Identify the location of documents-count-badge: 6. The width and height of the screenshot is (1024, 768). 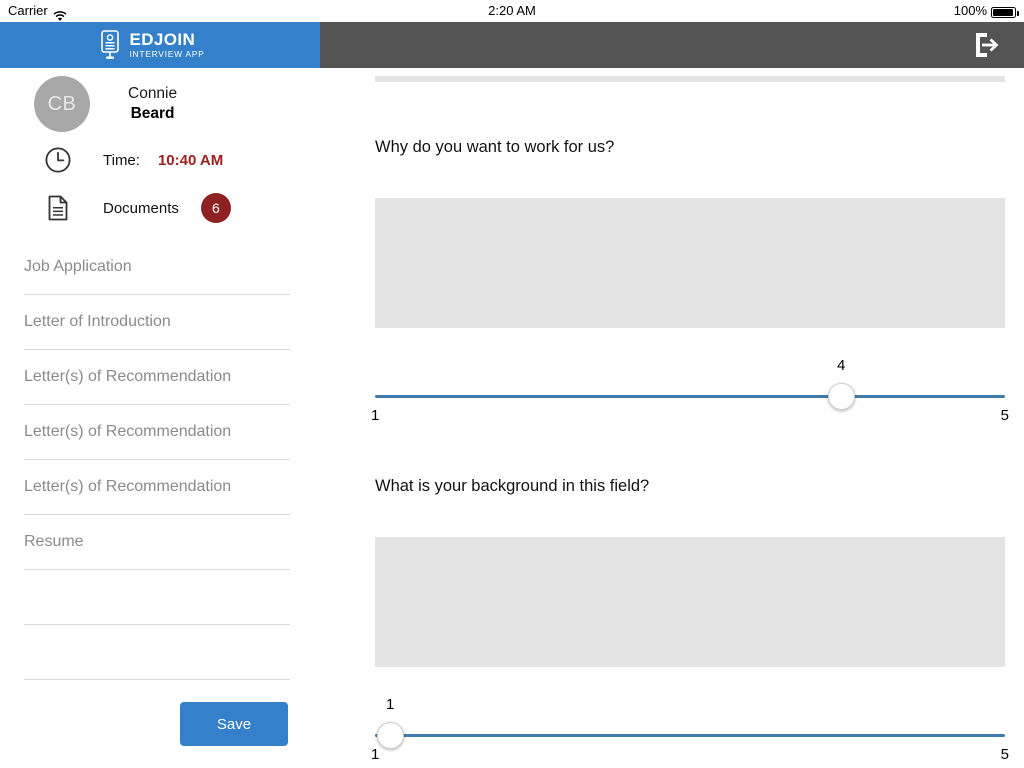
(215, 208).